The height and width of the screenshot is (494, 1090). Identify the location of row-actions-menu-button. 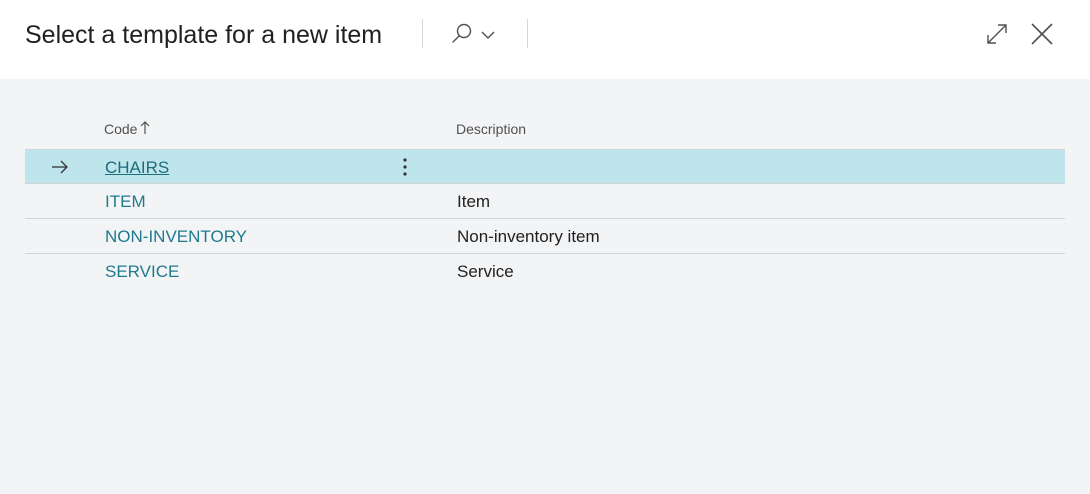
(405, 167).